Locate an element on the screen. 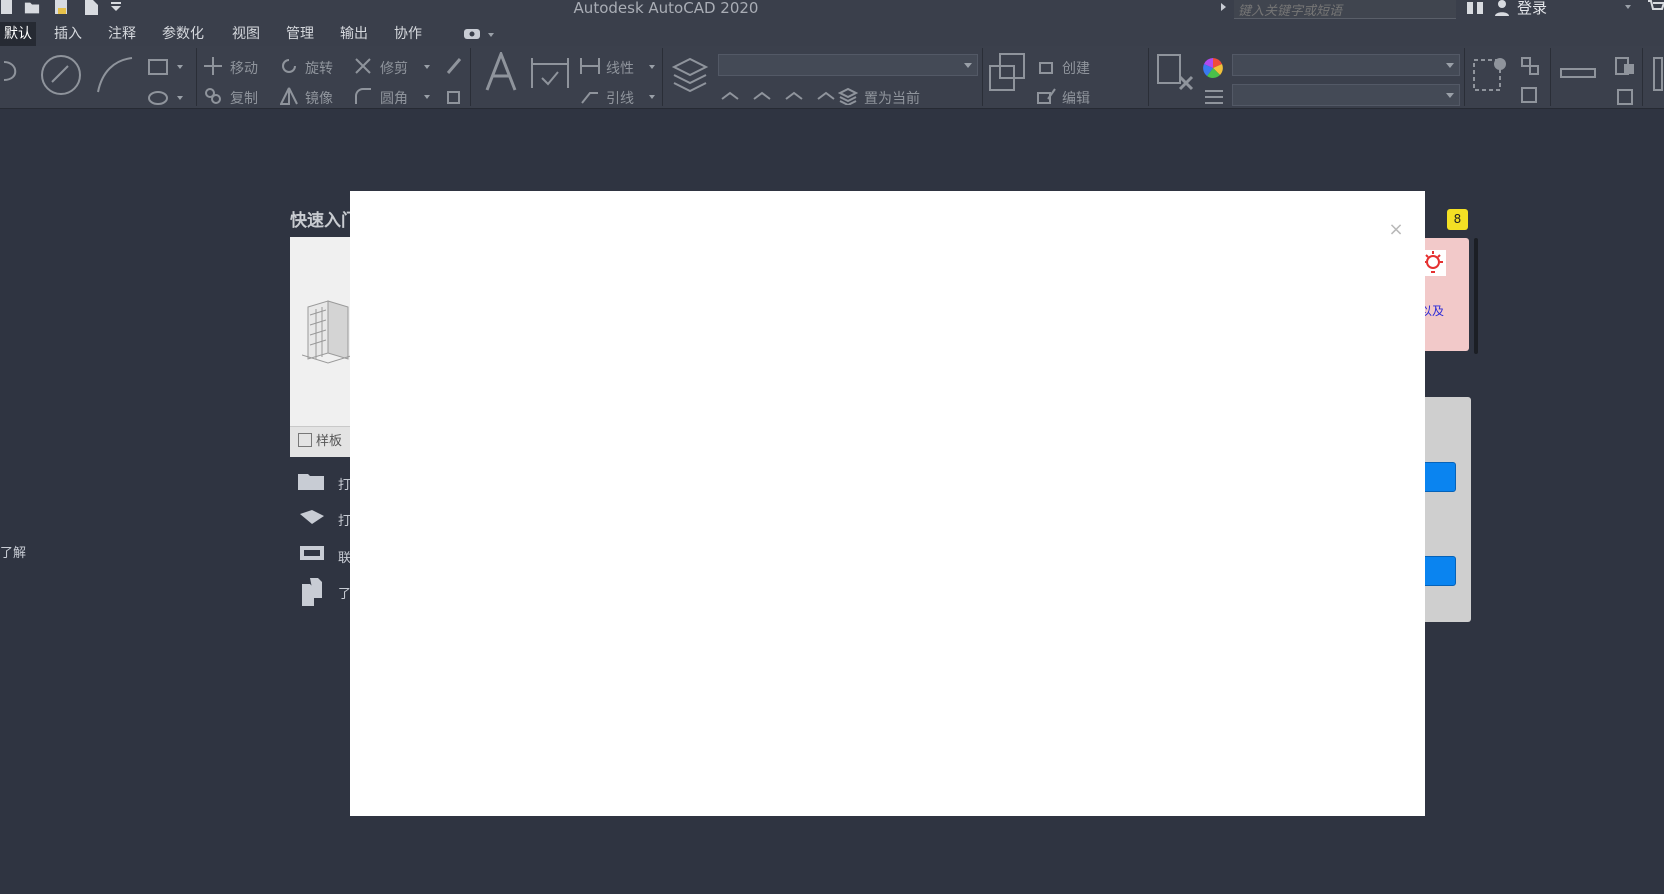  tab-default: 默认 is located at coordinates (18, 34).